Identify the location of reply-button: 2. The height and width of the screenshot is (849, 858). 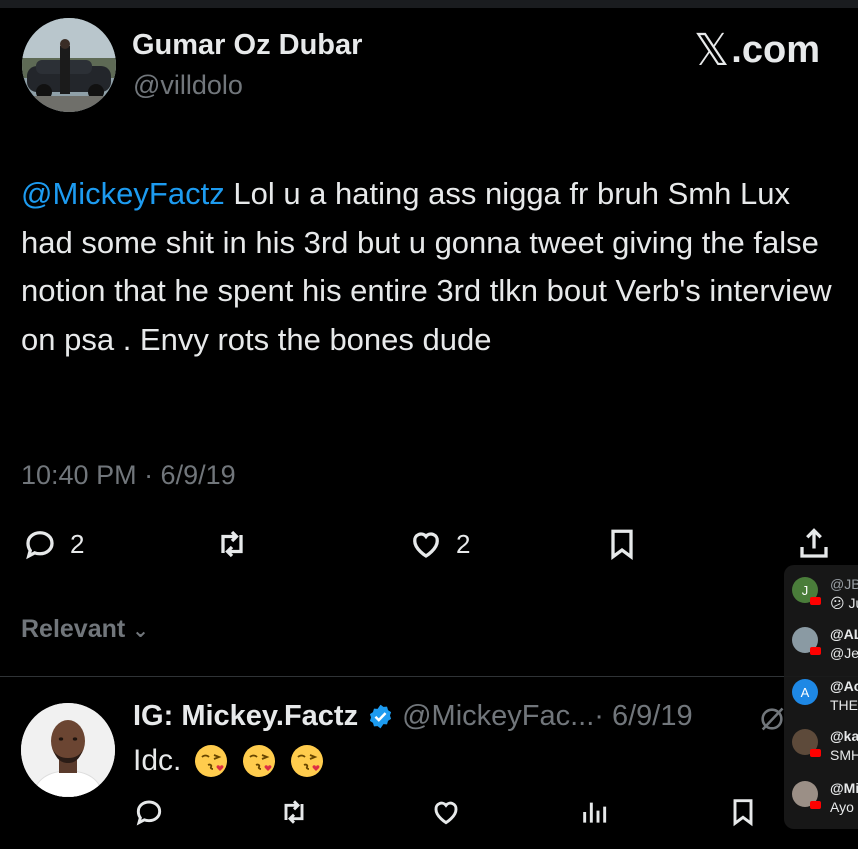
(53, 544).